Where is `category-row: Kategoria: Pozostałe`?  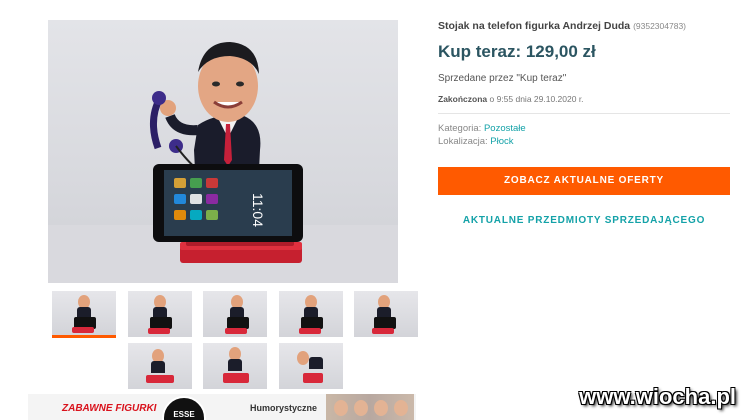 category-row: Kategoria: Pozostałe is located at coordinates (482, 128).